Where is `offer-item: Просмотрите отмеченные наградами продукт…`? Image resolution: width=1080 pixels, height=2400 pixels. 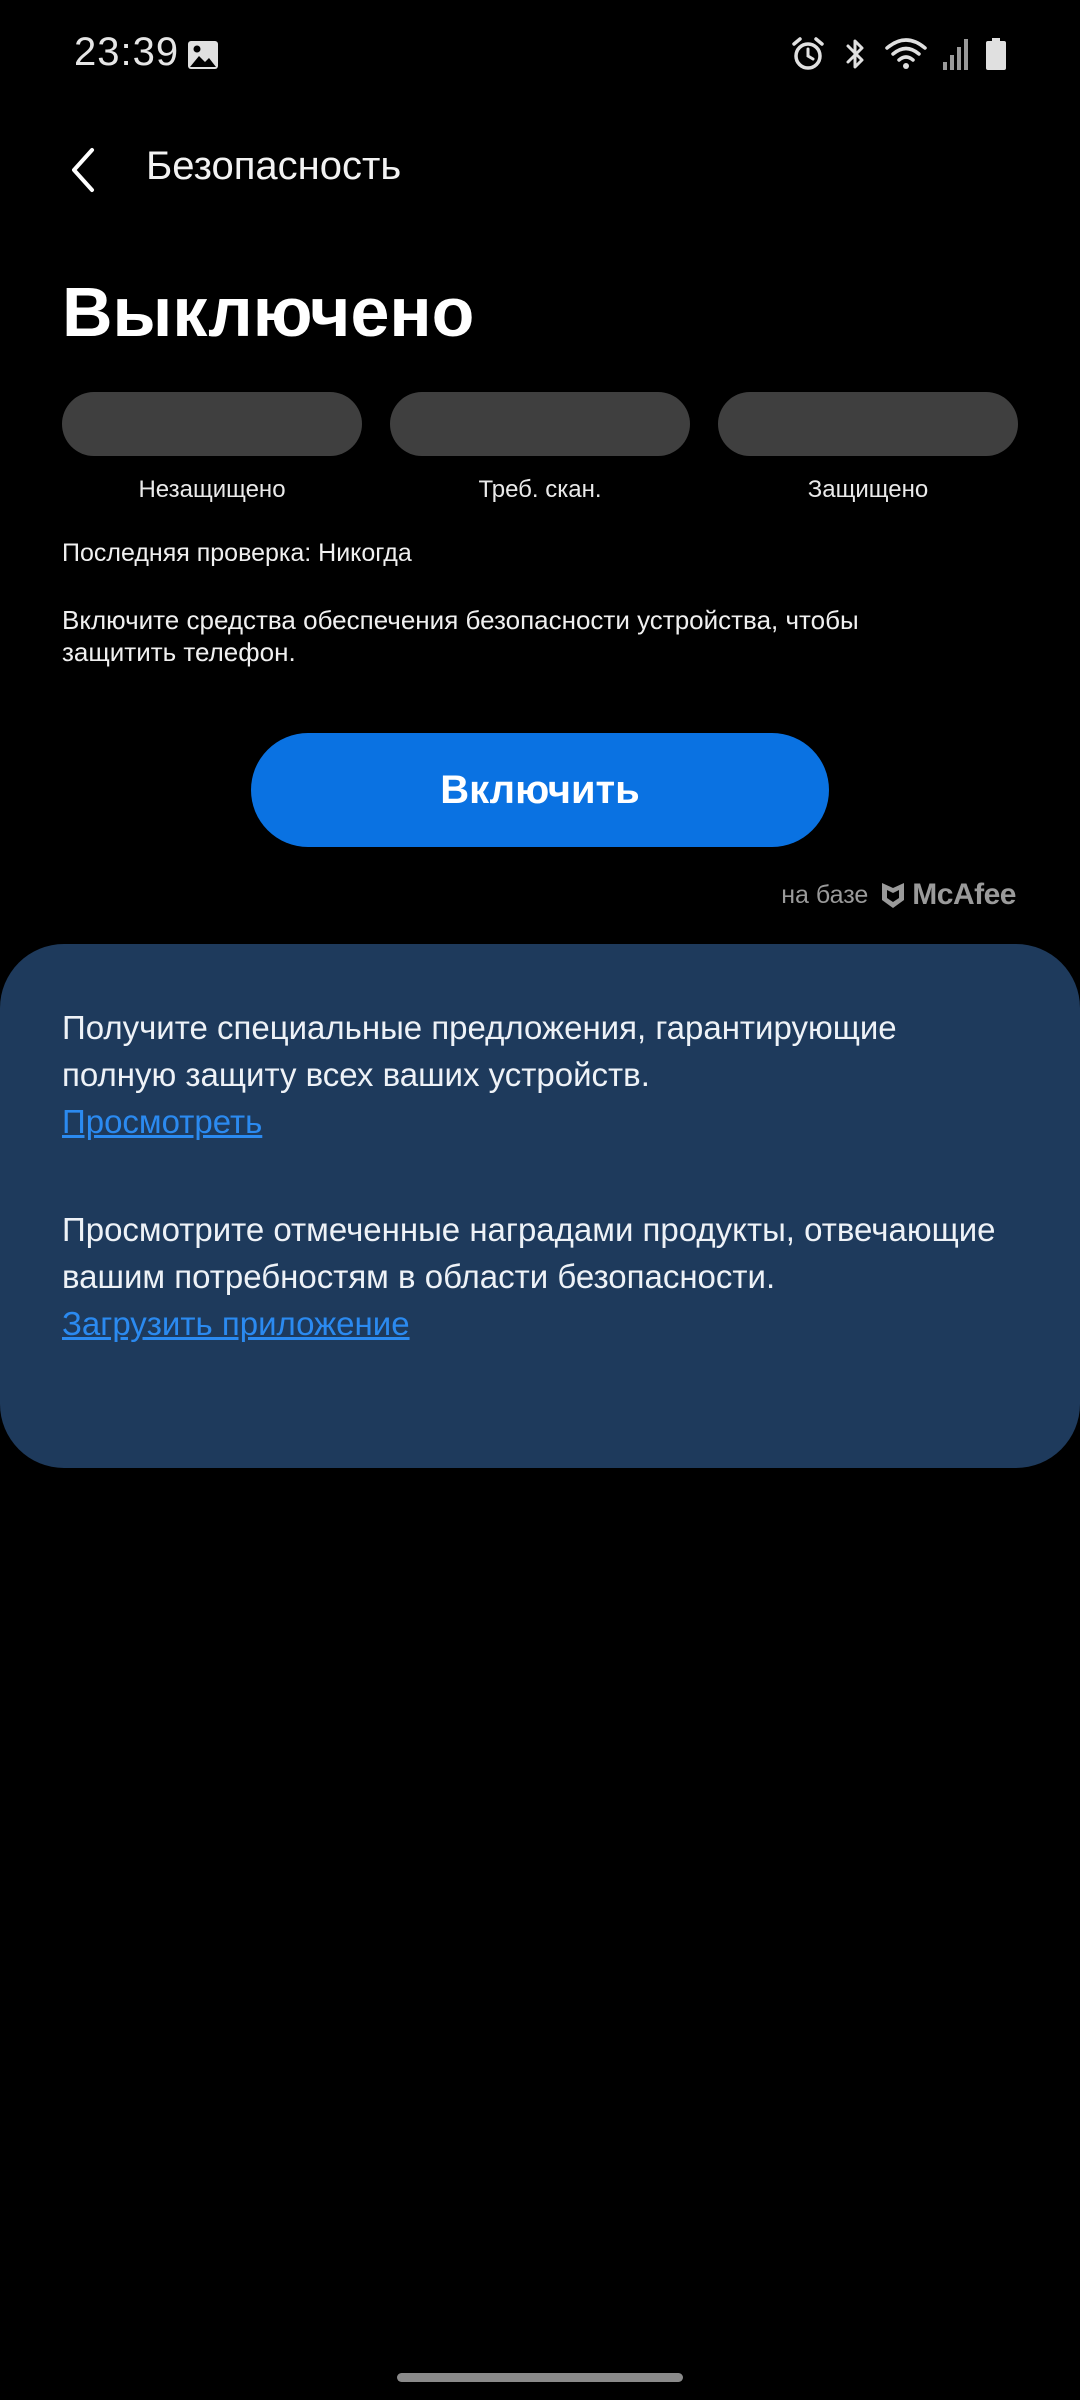
offer-item: Просмотрите отмеченные наградами продукт… is located at coordinates (532, 1276).